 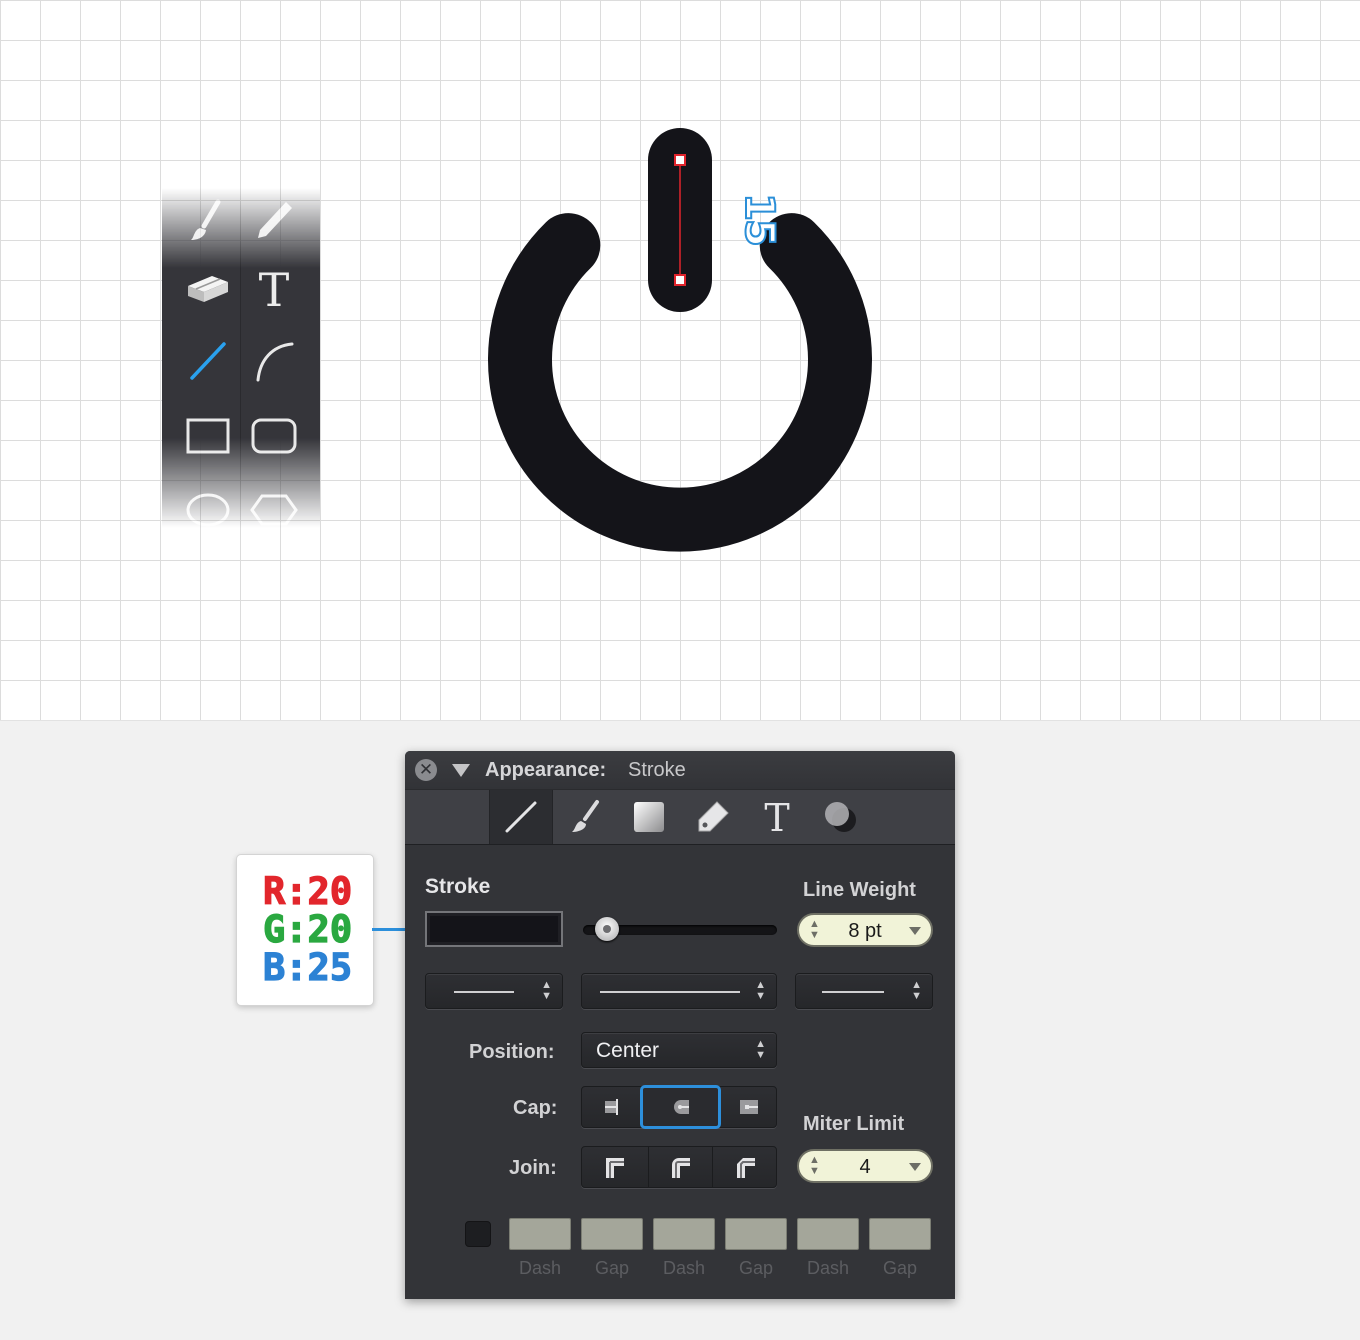 I want to click on tools-palette: T, so click(x=241, y=358).